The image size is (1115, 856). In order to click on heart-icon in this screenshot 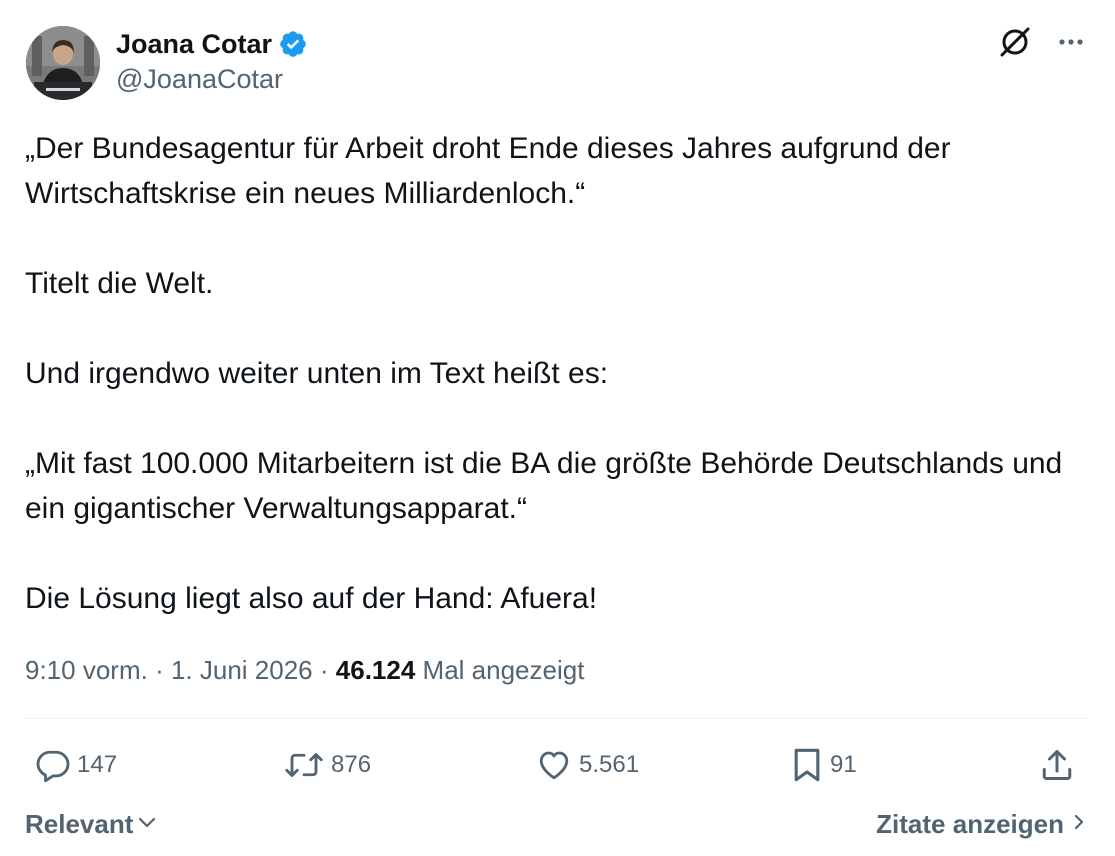, I will do `click(554, 765)`.